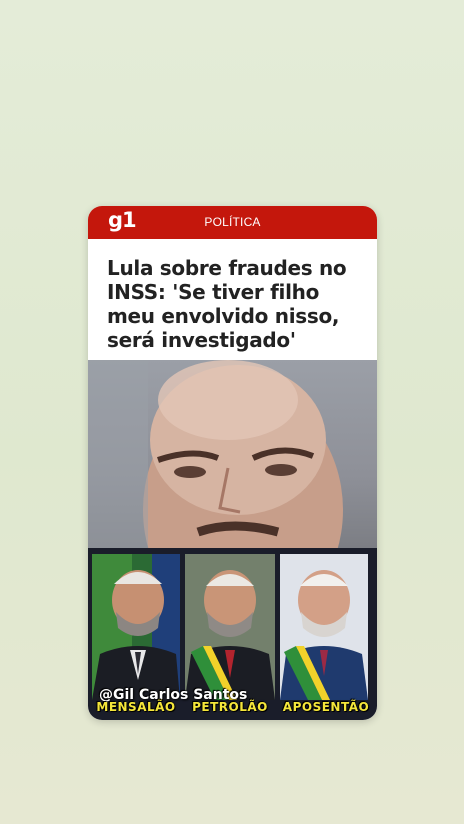 This screenshot has width=464, height=824. I want to click on man-face-image, so click(215, 456).